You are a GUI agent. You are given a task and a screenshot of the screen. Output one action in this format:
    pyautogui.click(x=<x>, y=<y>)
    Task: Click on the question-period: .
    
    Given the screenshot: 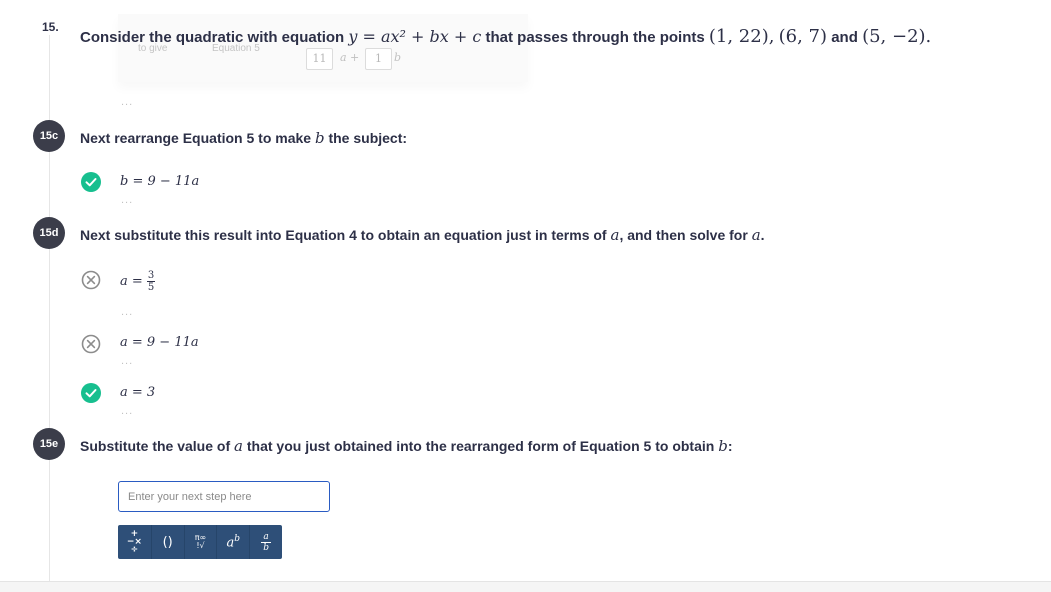 What is the action you would take?
    pyautogui.click(x=928, y=36)
    